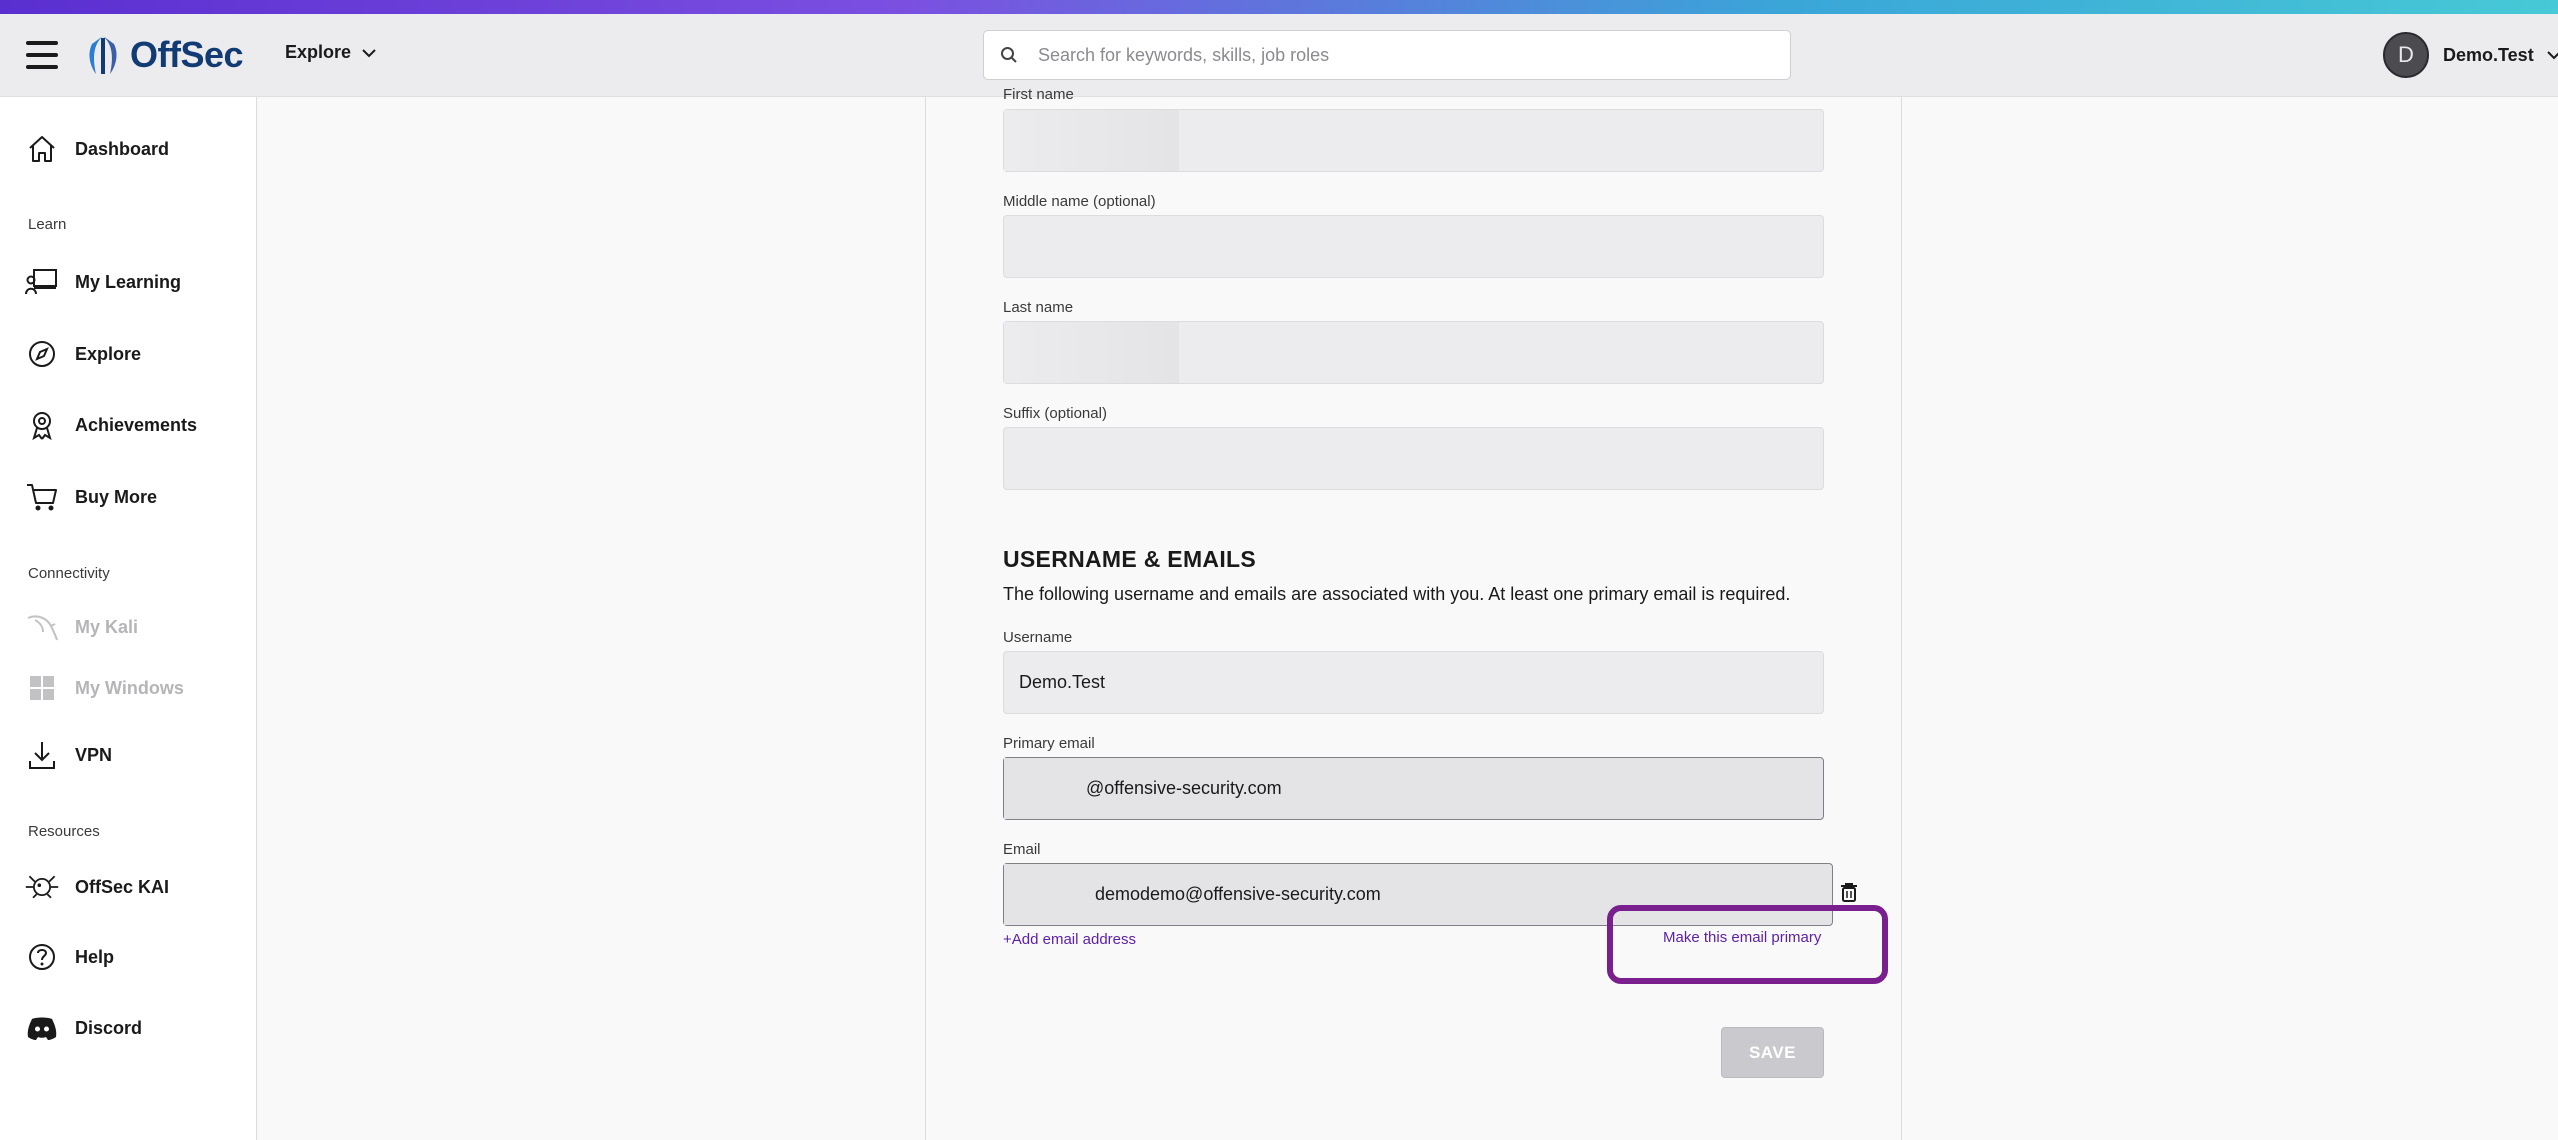  Describe the element at coordinates (42, 627) in the screenshot. I see `kali-dragon-icon` at that location.